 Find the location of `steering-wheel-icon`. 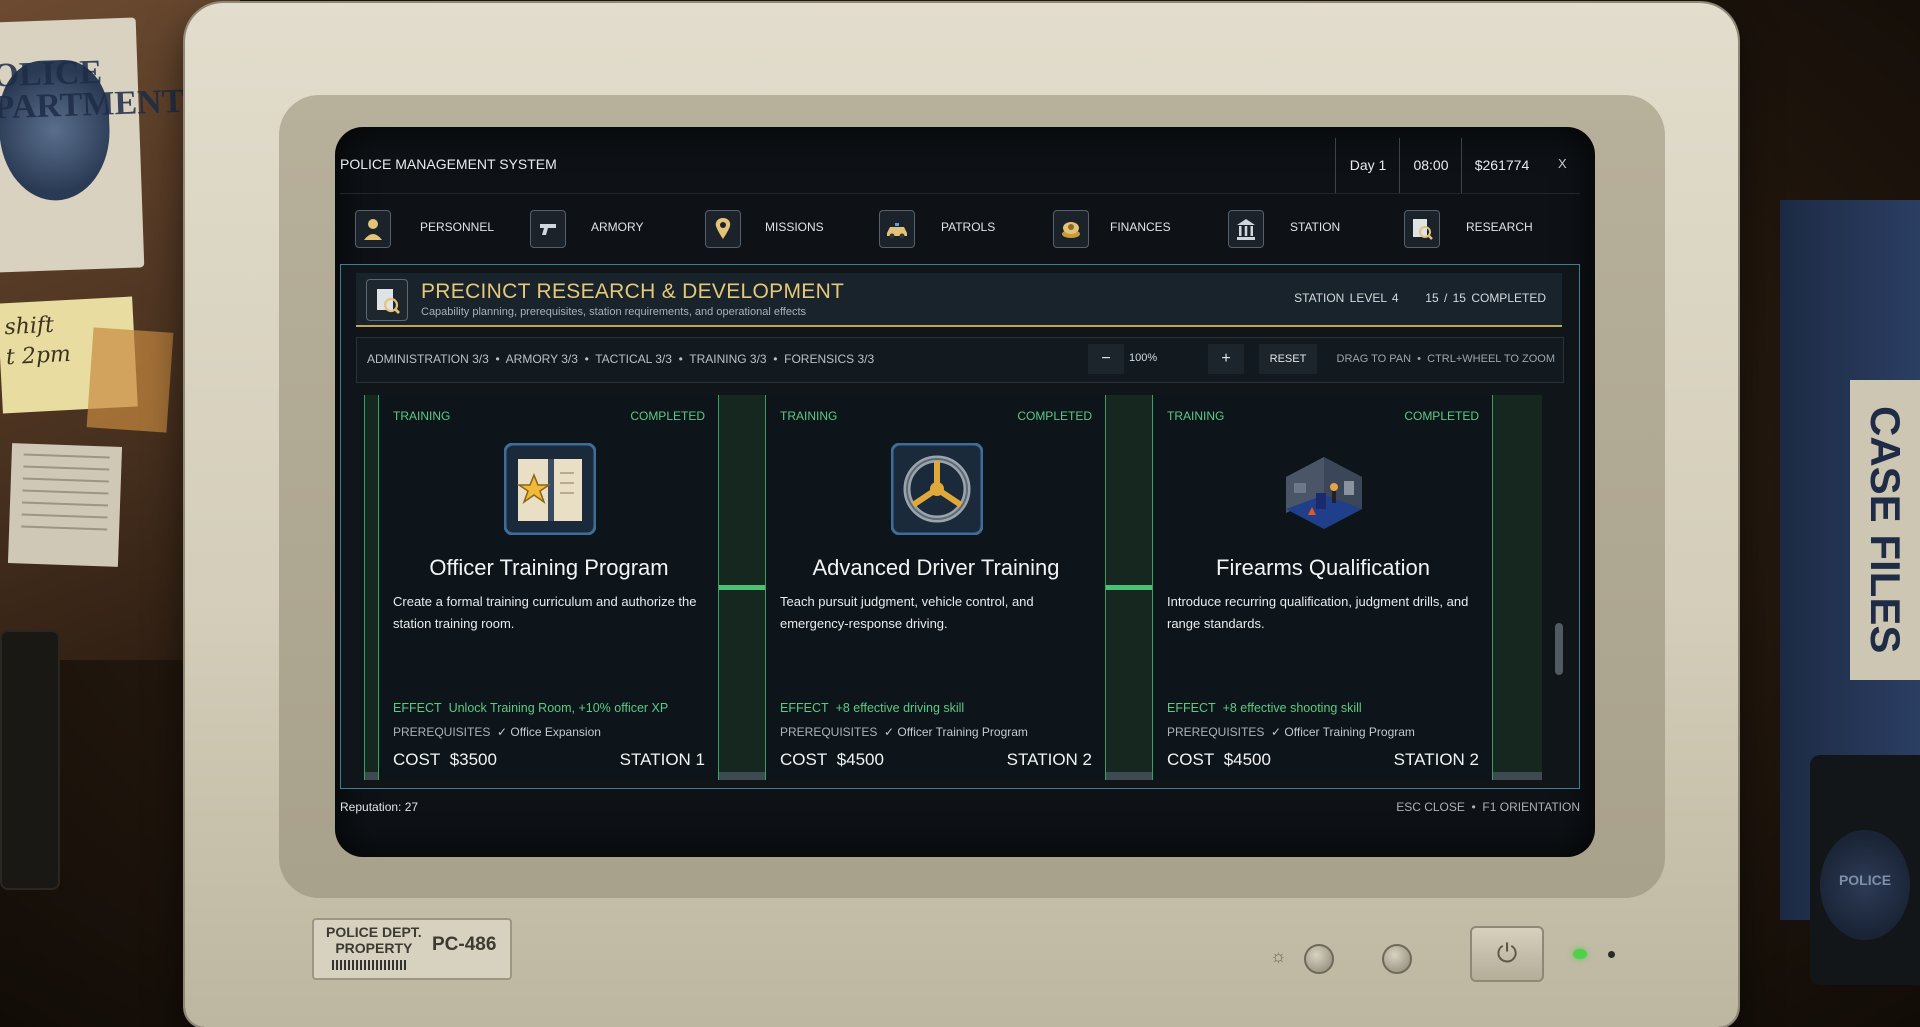

steering-wheel-icon is located at coordinates (937, 489).